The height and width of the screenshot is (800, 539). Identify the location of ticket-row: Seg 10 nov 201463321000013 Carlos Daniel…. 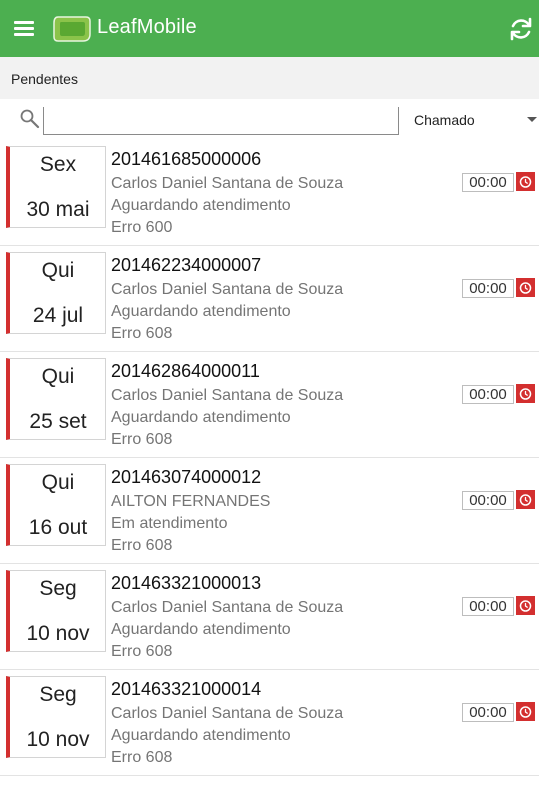
(269, 617).